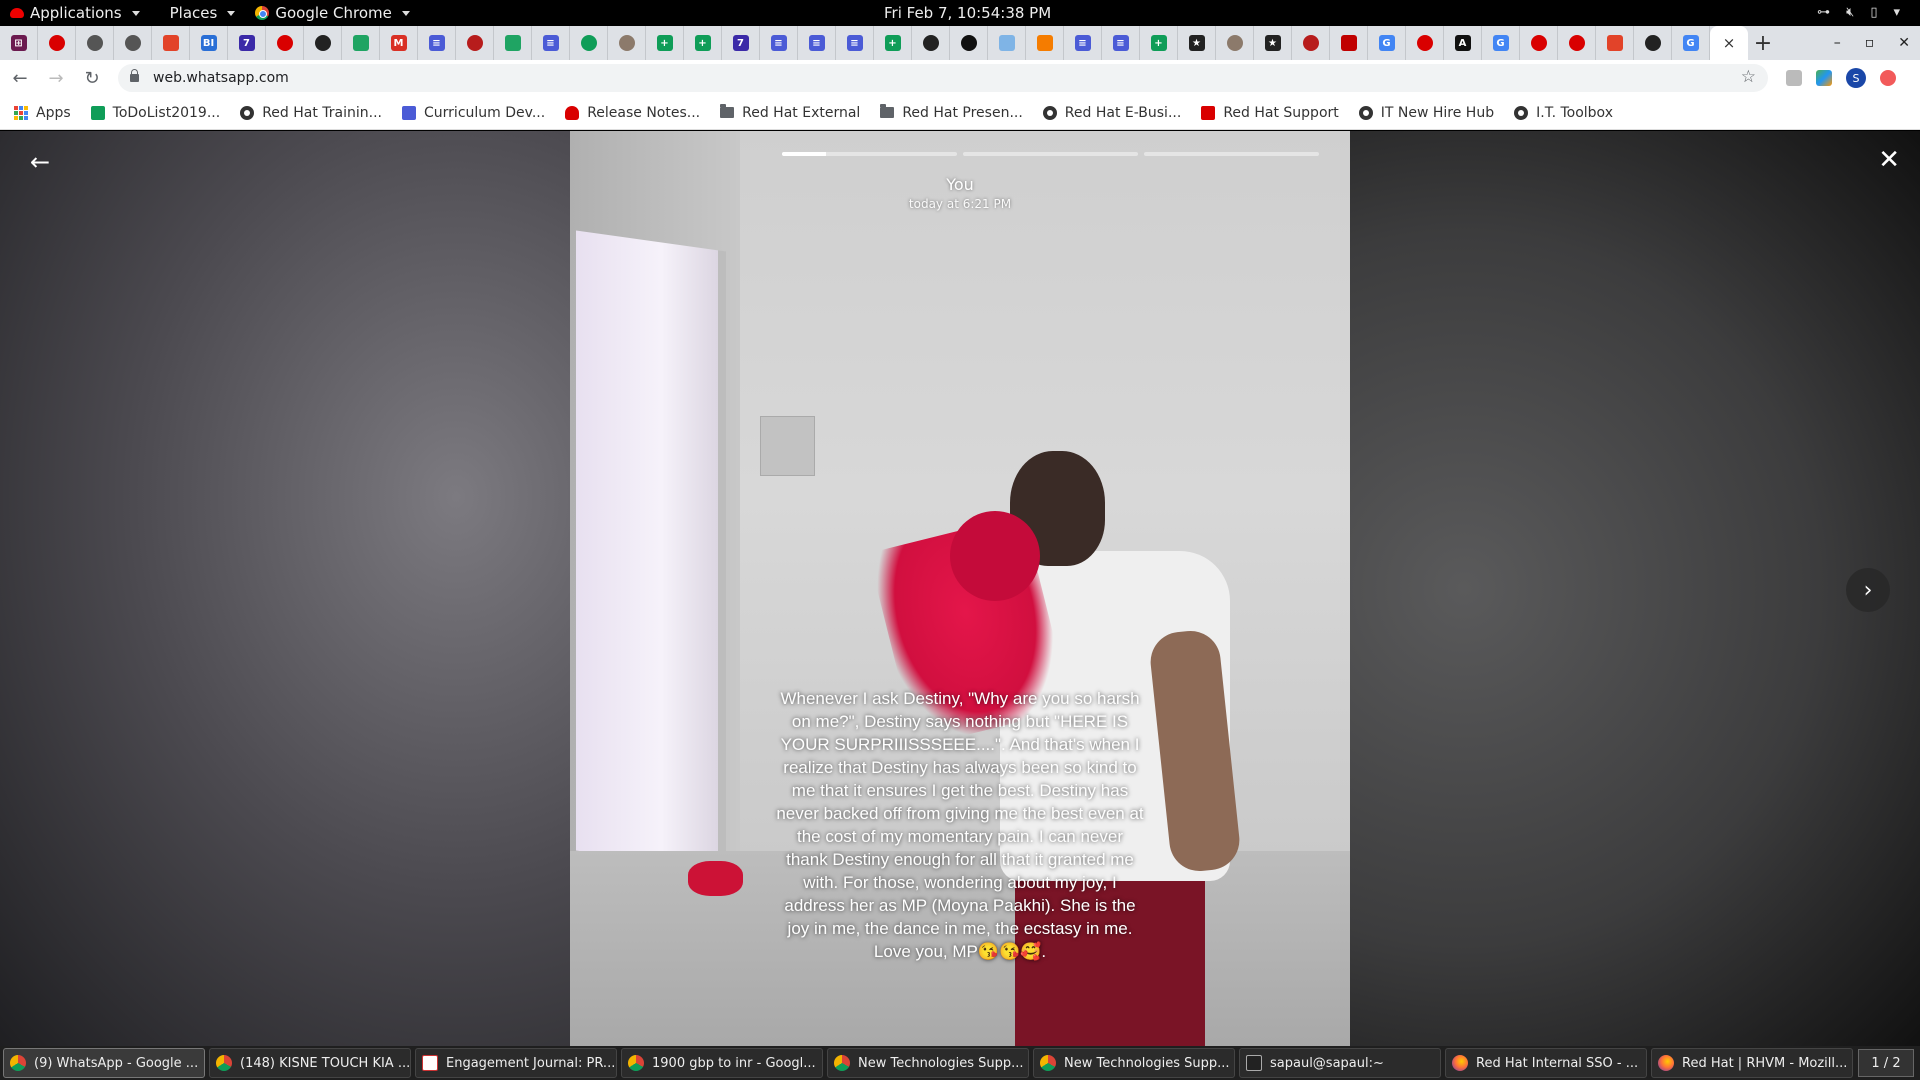 The image size is (1920, 1080). I want to click on pinned-tab: M, so click(399, 43).